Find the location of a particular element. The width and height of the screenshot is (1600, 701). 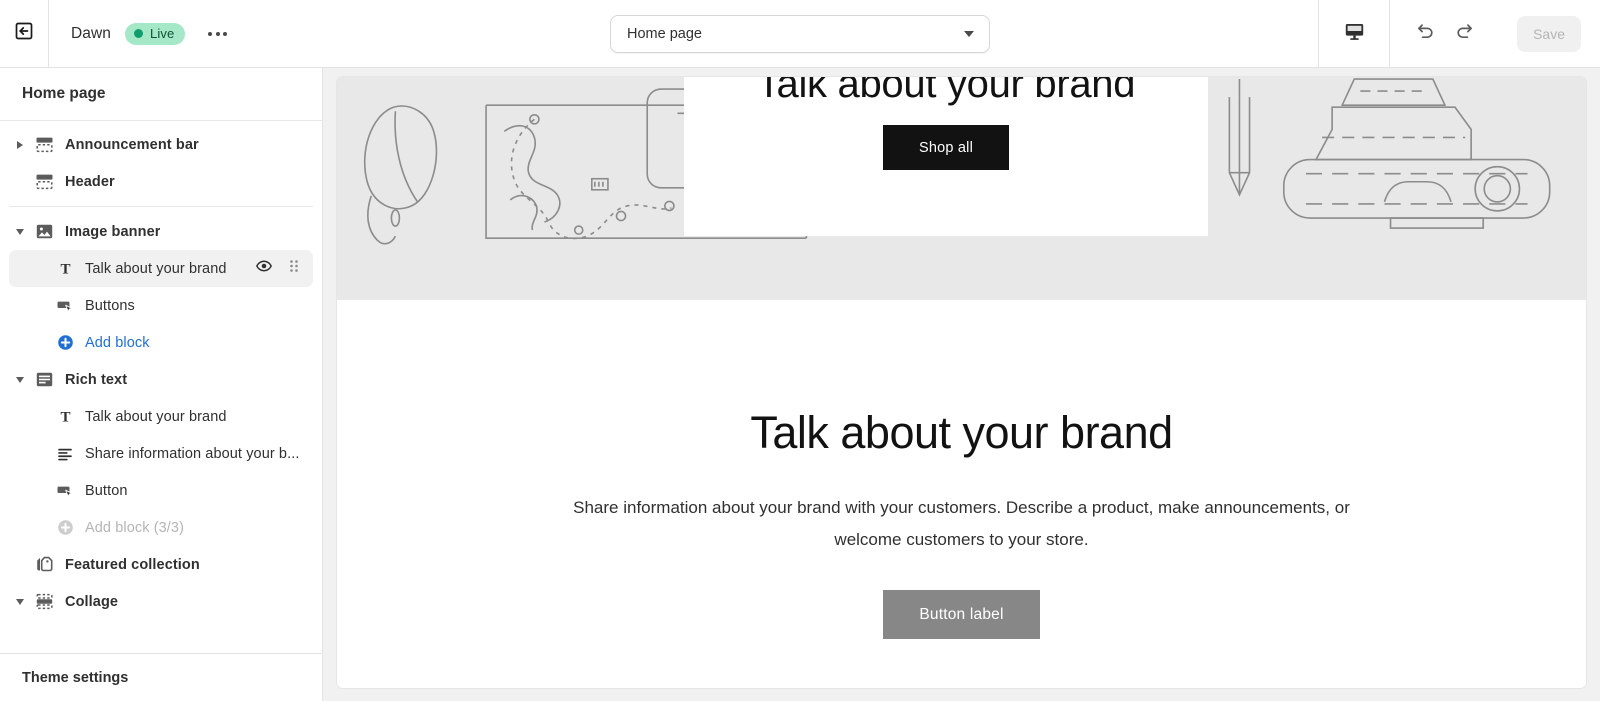

block-actions is located at coordinates (280, 268).